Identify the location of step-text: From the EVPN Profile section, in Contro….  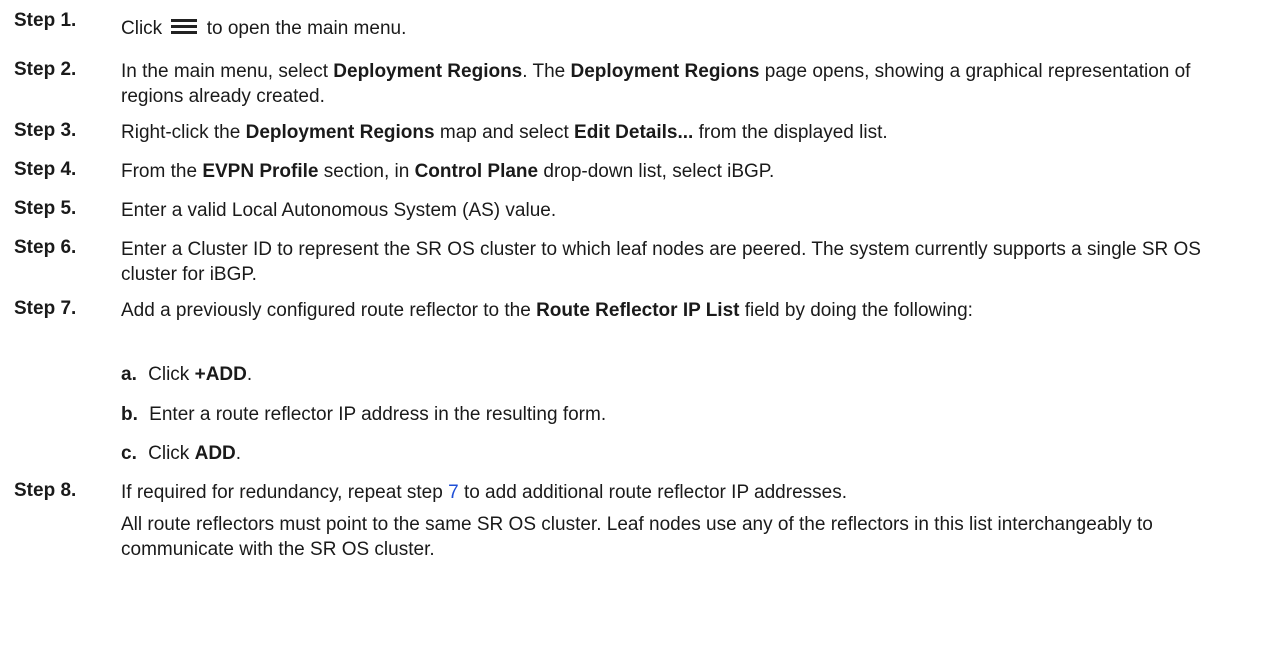
(448, 171).